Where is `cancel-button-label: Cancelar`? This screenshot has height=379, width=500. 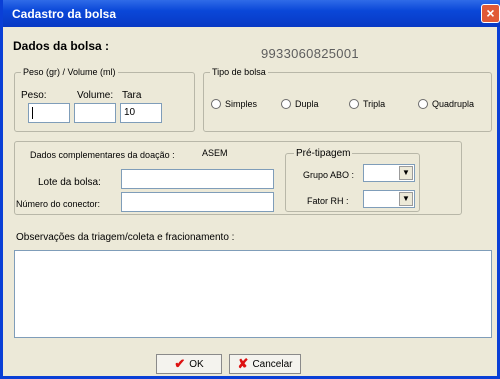 cancel-button-label: Cancelar is located at coordinates (272, 364).